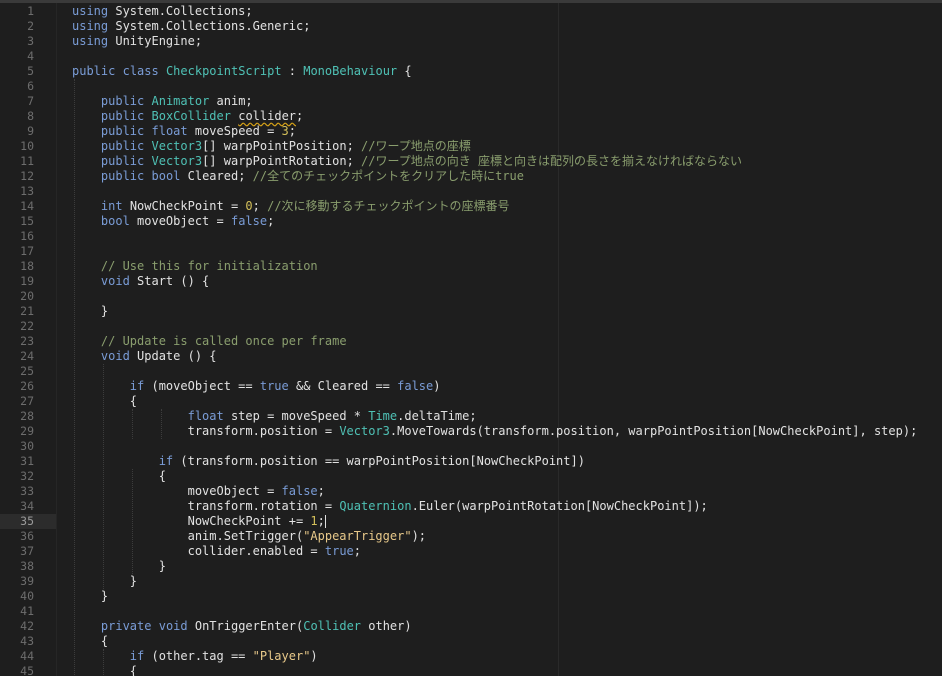 This screenshot has height=676, width=942. I want to click on line-number: 2, so click(30, 26).